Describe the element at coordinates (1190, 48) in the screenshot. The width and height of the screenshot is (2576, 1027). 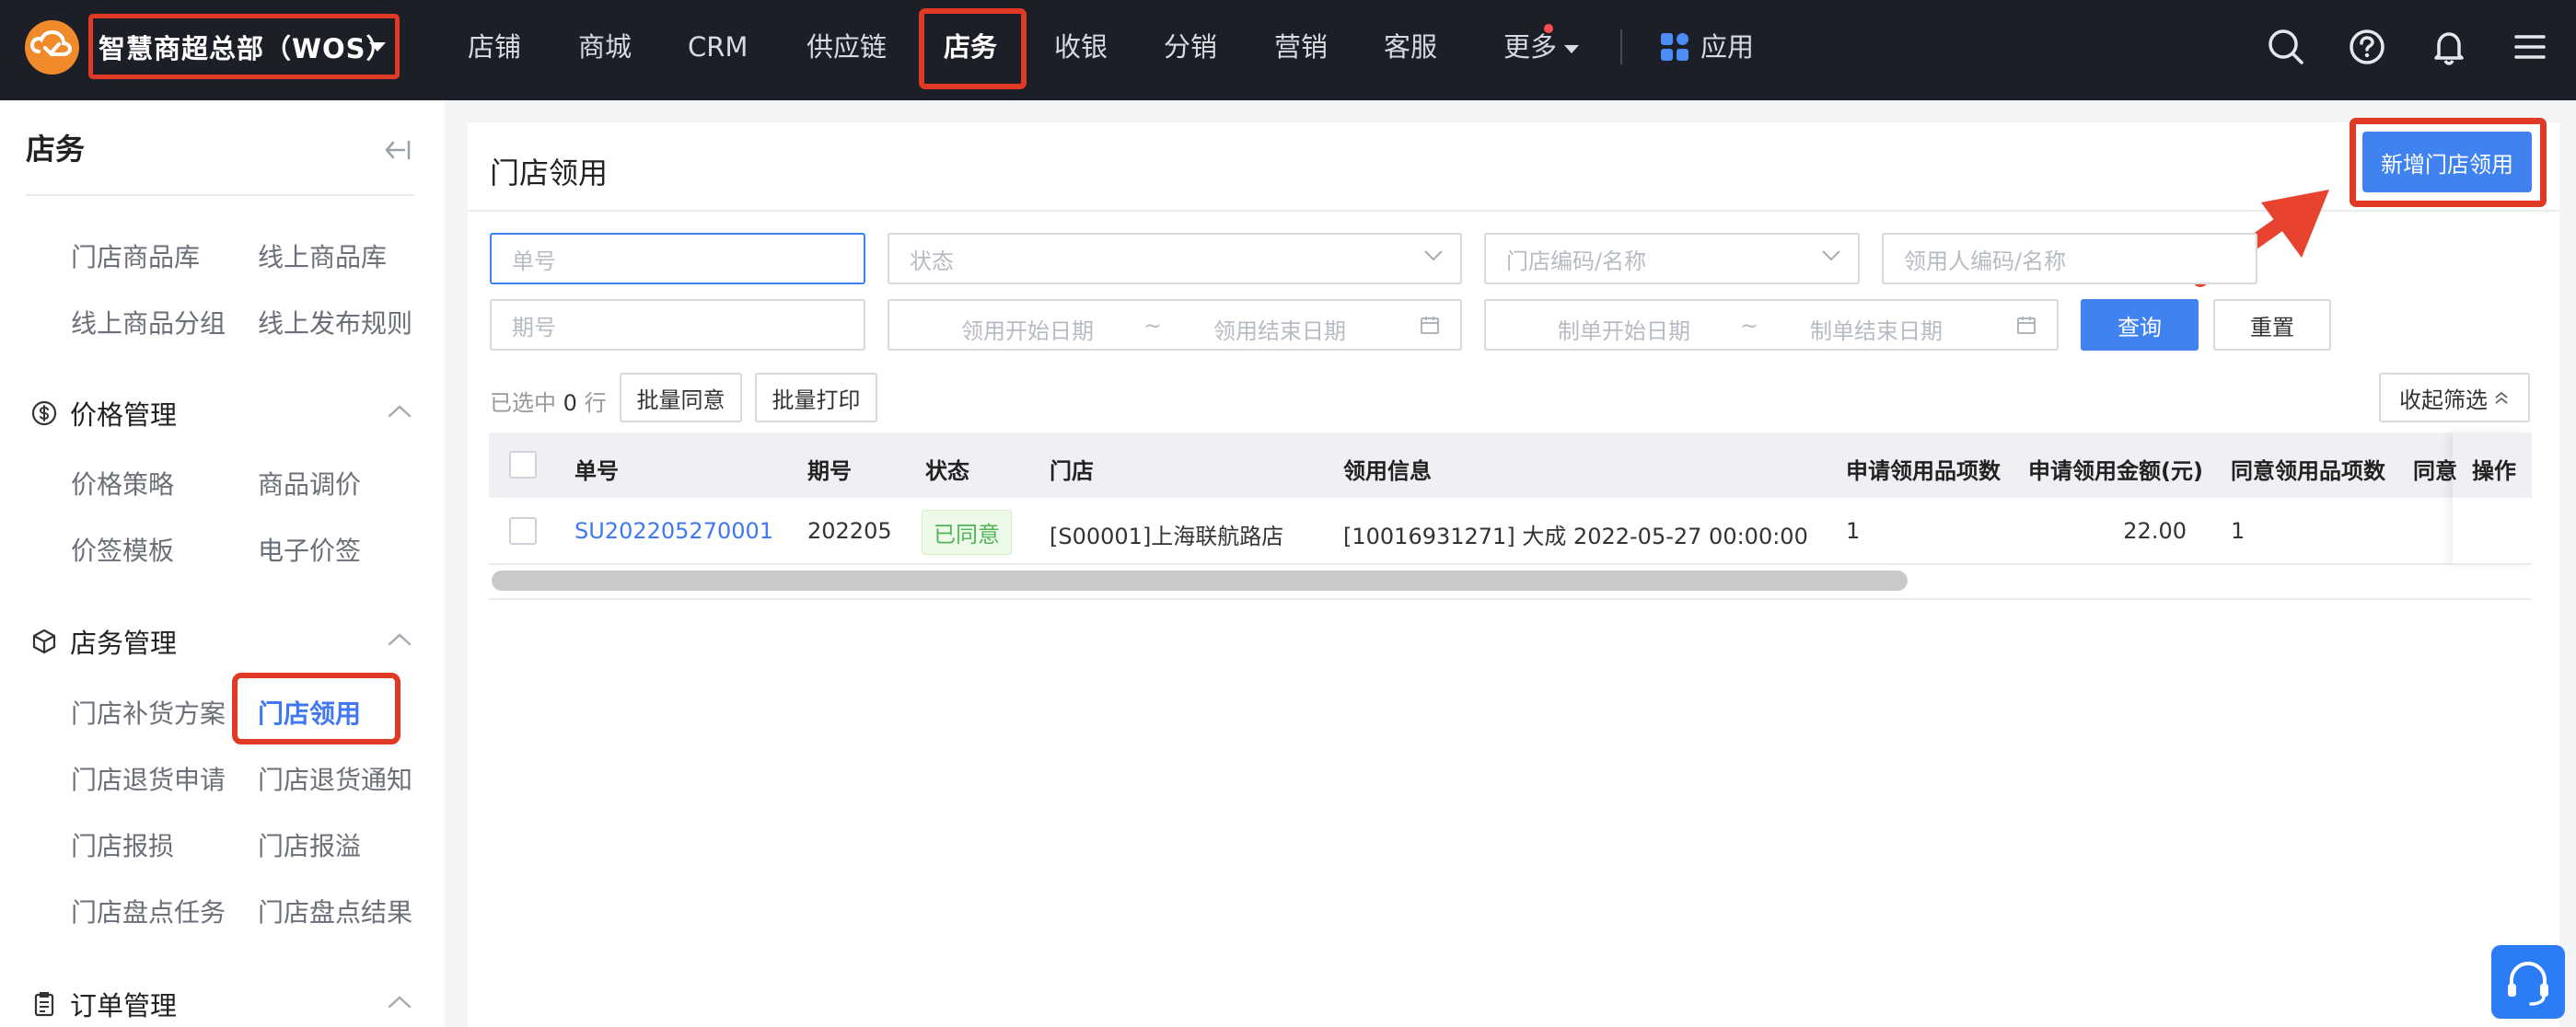
I see `nav-distribution: 分销` at that location.